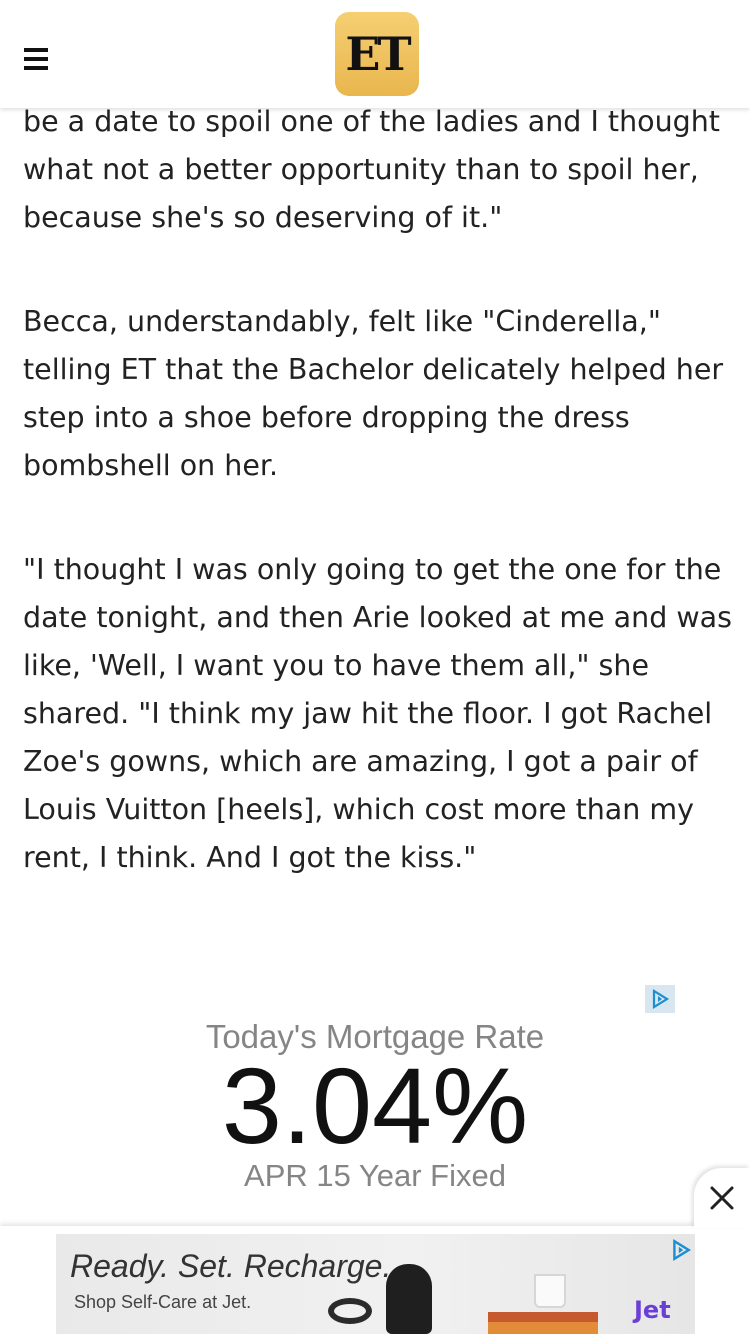 Image resolution: width=750 pixels, height=1334 pixels. Describe the element at coordinates (350, 1311) in the screenshot. I see `earbuds-image` at that location.